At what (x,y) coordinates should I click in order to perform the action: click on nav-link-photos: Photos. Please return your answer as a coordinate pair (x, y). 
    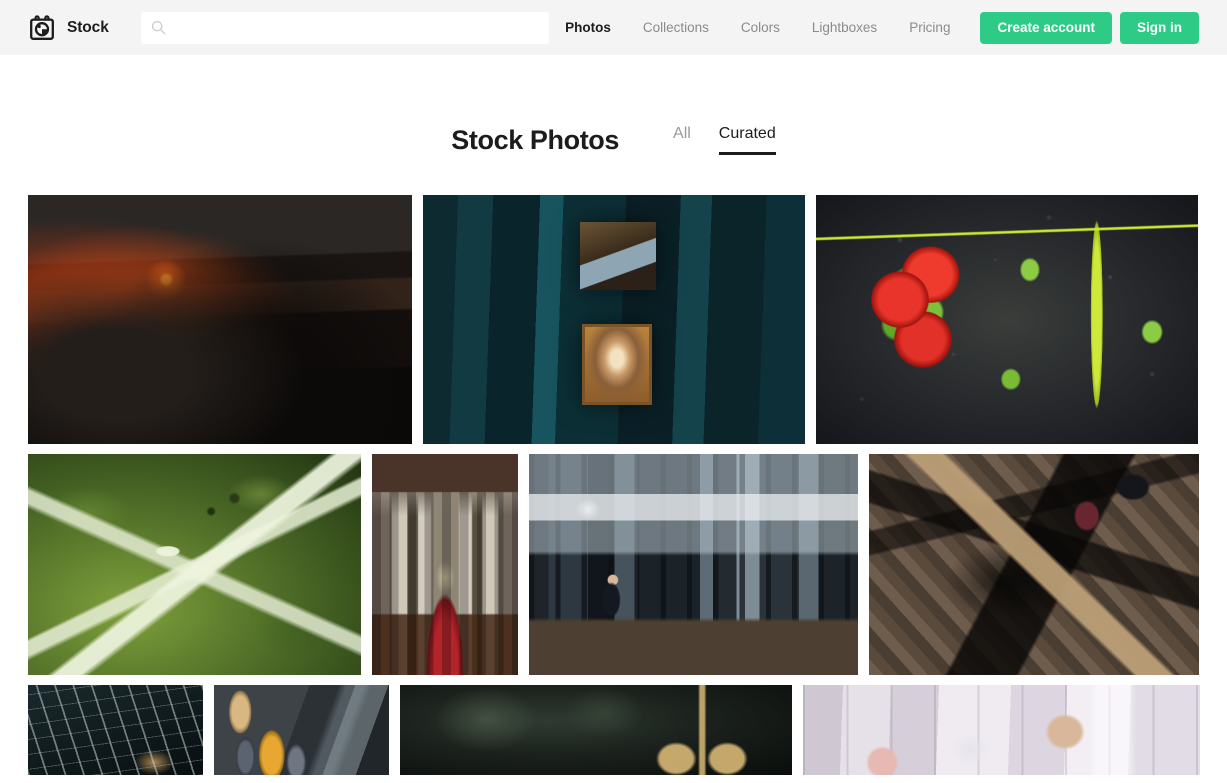
    Looking at the image, I should click on (588, 27).